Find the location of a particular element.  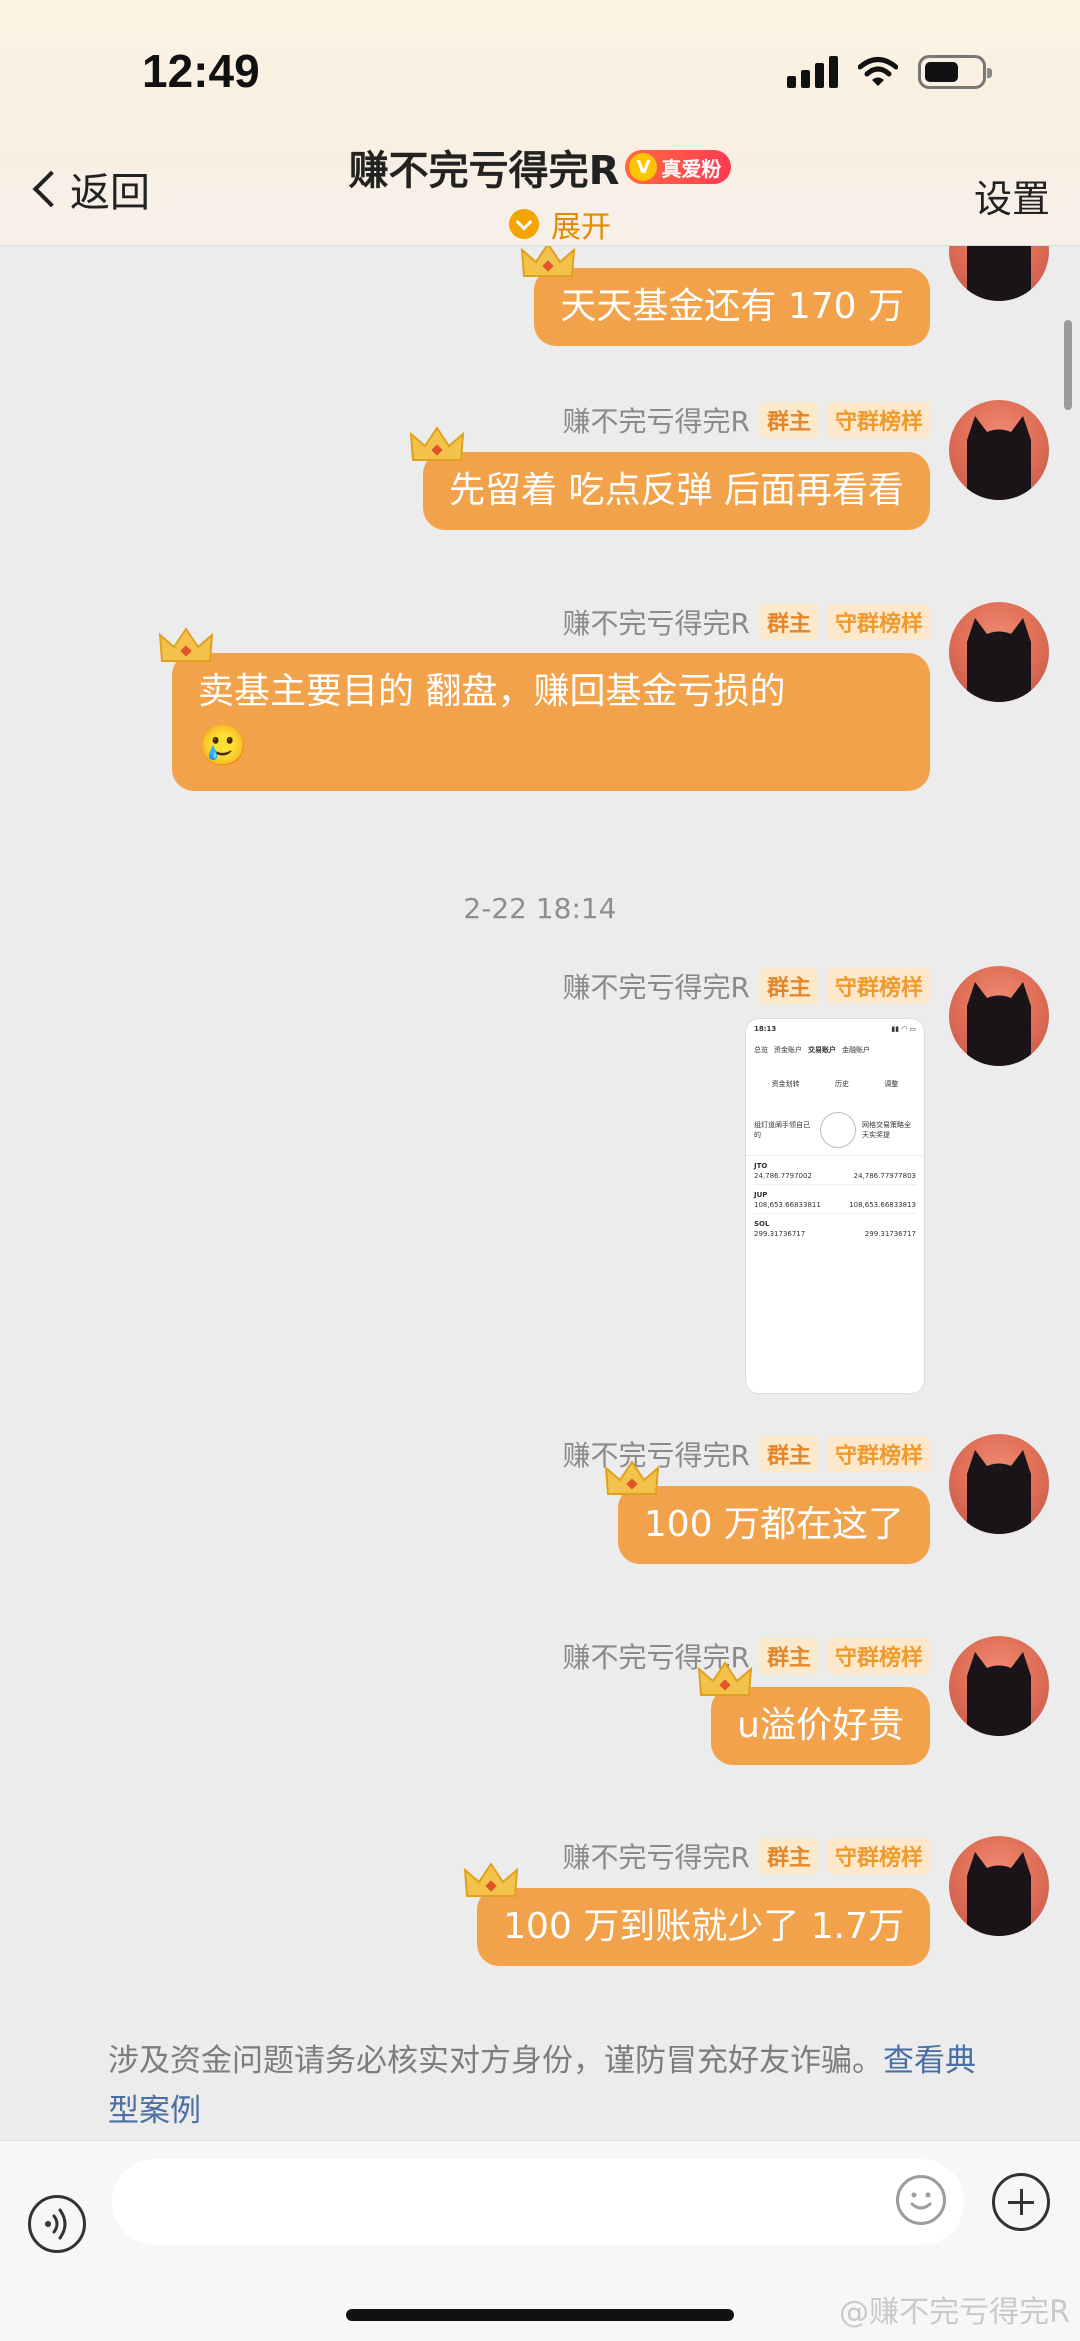

expand-button: 展开 is located at coordinates (560, 224).